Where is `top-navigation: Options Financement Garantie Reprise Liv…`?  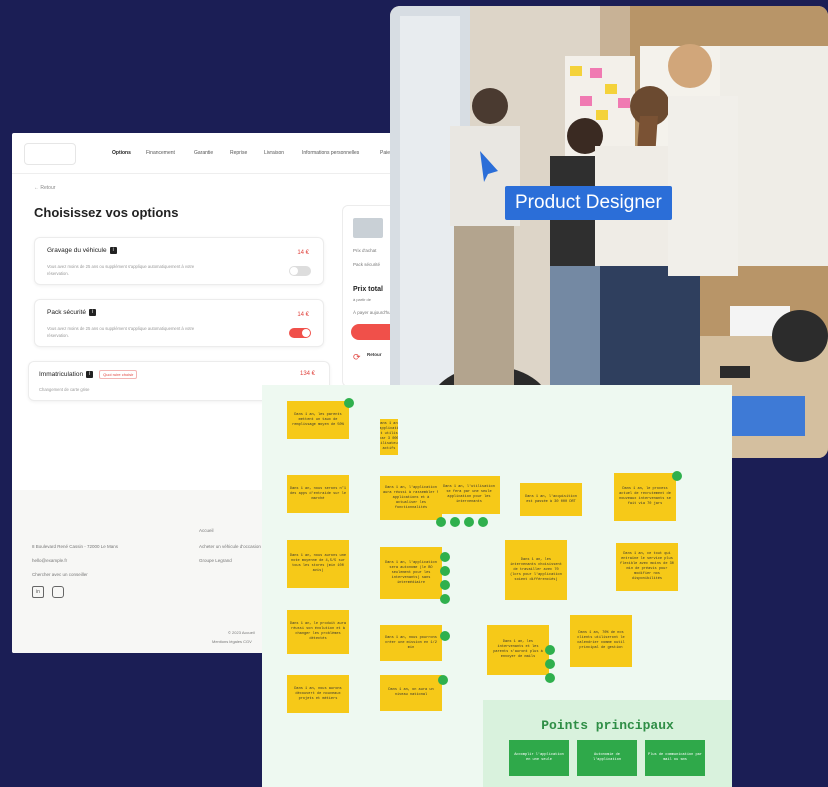 top-navigation: Options Financement Garantie Reprise Liv… is located at coordinates (212, 153).